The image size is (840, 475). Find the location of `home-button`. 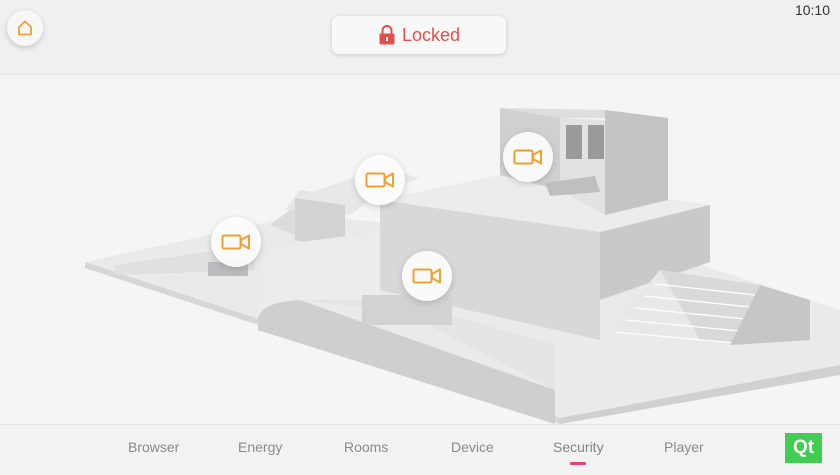

home-button is located at coordinates (25, 28).